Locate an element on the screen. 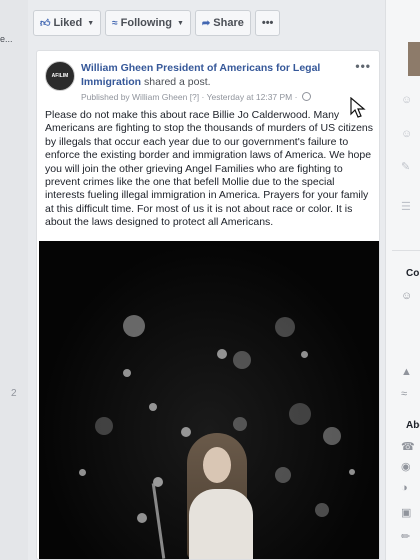 The width and height of the screenshot is (420, 560). page-action-bar: 👍︎ Liked ▼ ≈ Following ▼ ➦ Share ••• is located at coordinates (157, 23).